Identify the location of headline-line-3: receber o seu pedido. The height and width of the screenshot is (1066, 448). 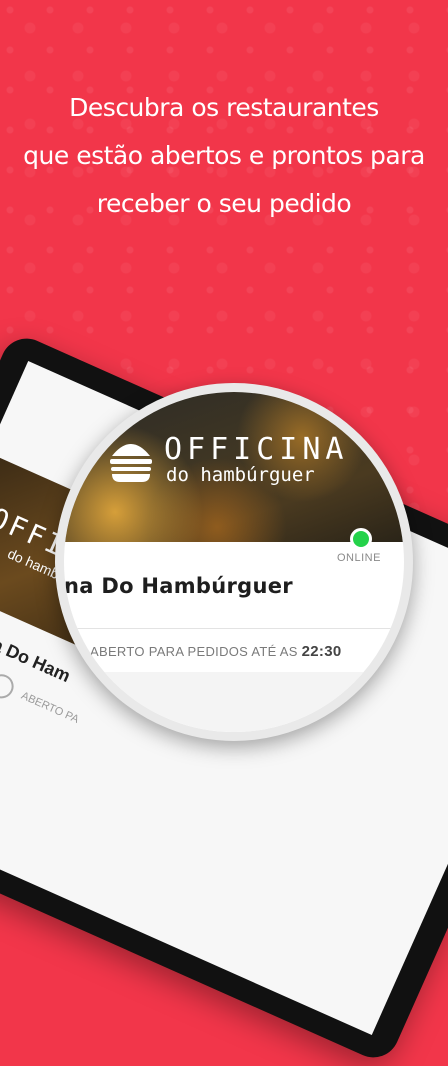
(224, 203).